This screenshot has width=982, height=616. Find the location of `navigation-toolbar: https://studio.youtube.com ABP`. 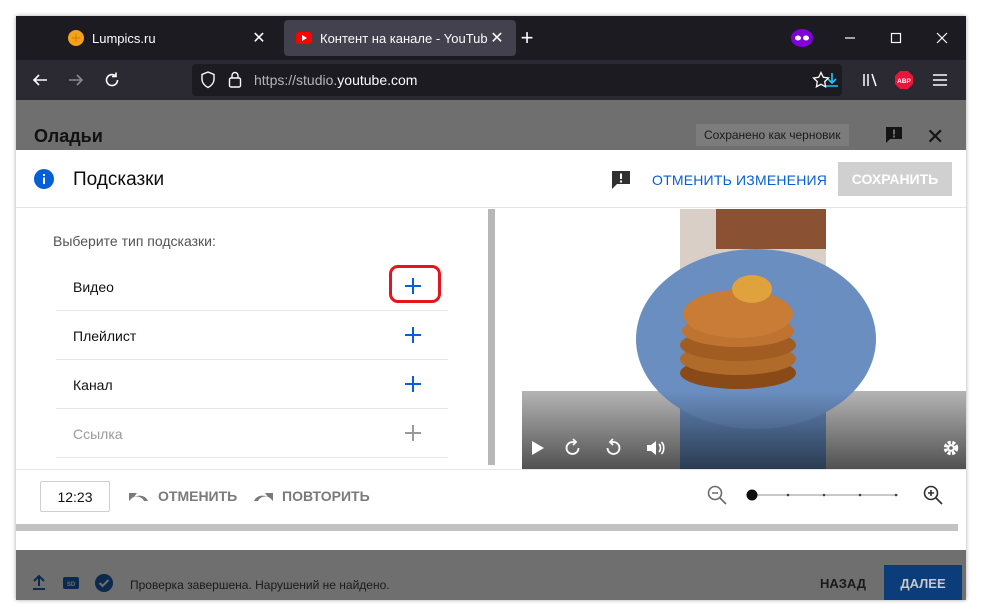

navigation-toolbar: https://studio.youtube.com ABP is located at coordinates (491, 80).